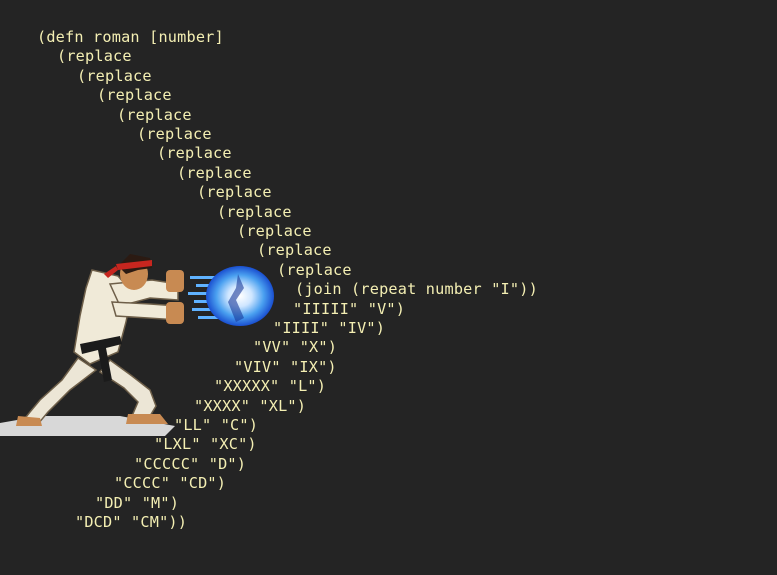 Image resolution: width=777 pixels, height=575 pixels. What do you see at coordinates (349, 308) in the screenshot?
I see `code-line: "IIIII" "V")` at bounding box center [349, 308].